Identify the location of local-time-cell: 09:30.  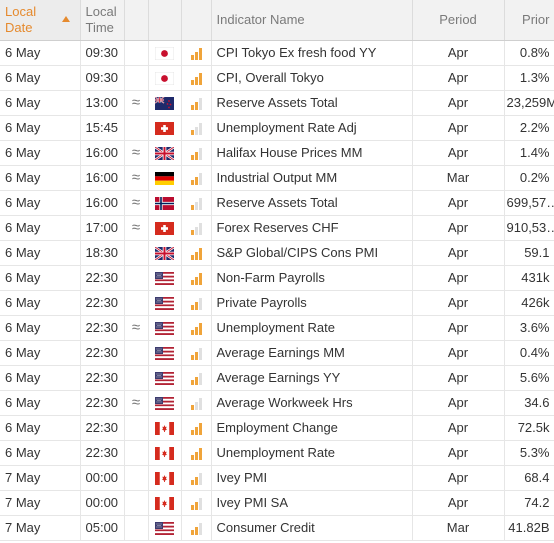
(102, 78).